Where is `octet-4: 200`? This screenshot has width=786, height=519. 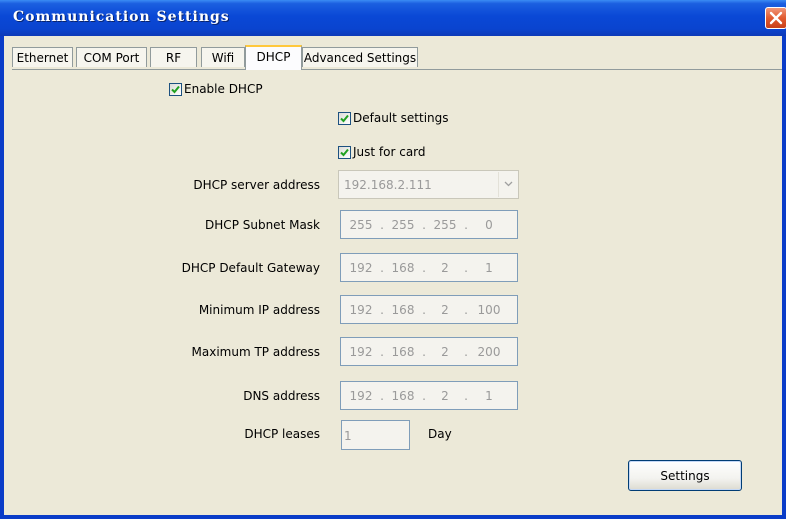
octet-4: 200 is located at coordinates (489, 352).